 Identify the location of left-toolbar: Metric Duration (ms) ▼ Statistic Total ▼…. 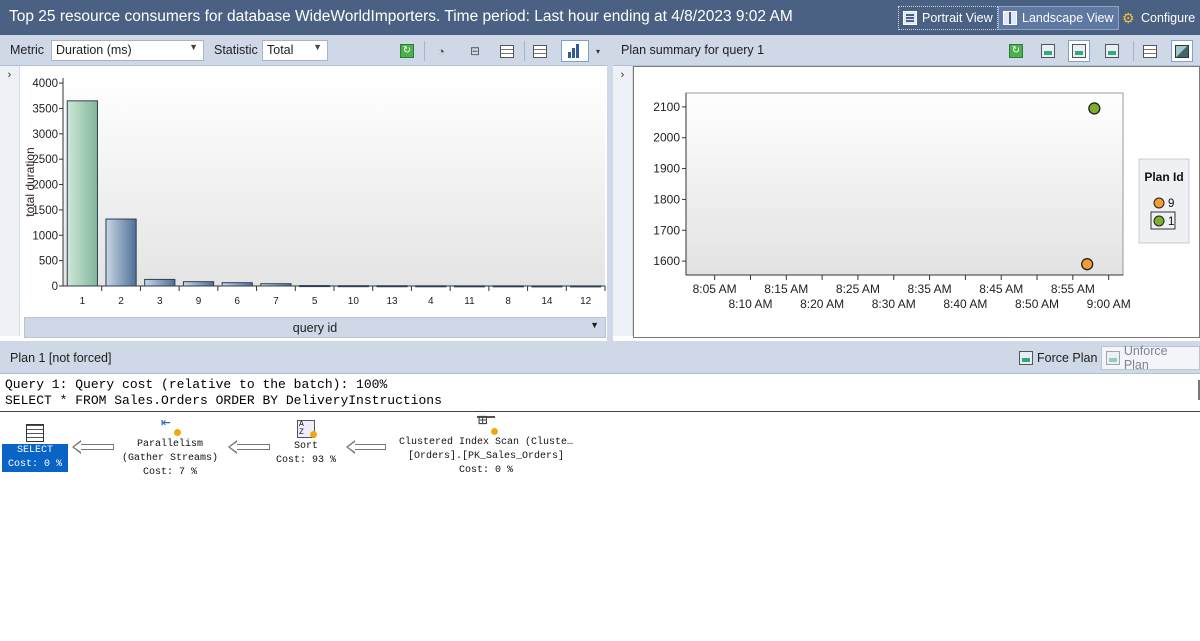
(303, 50).